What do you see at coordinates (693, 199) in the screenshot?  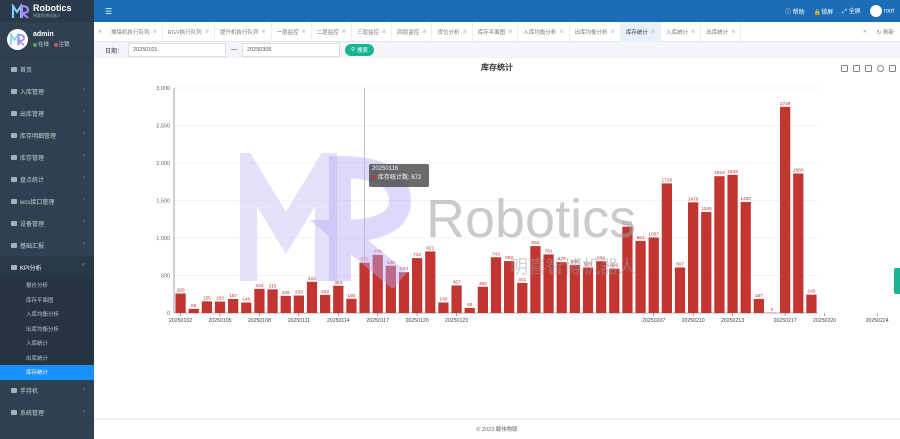 I see `data-label: 1476` at bounding box center [693, 199].